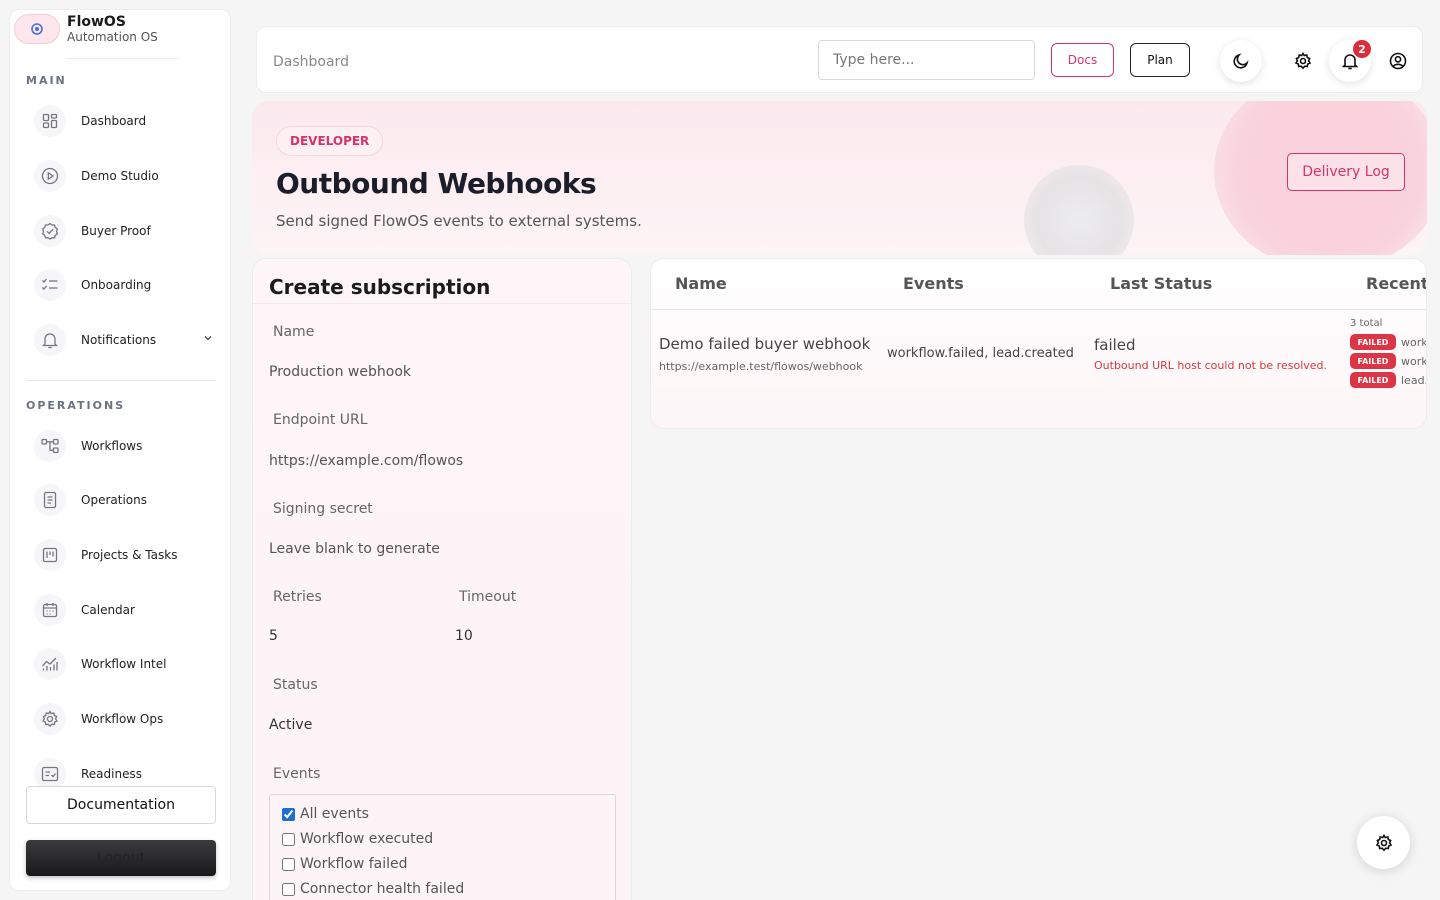 The image size is (1440, 900). I want to click on notification-count-badge: 2, so click(1362, 49).